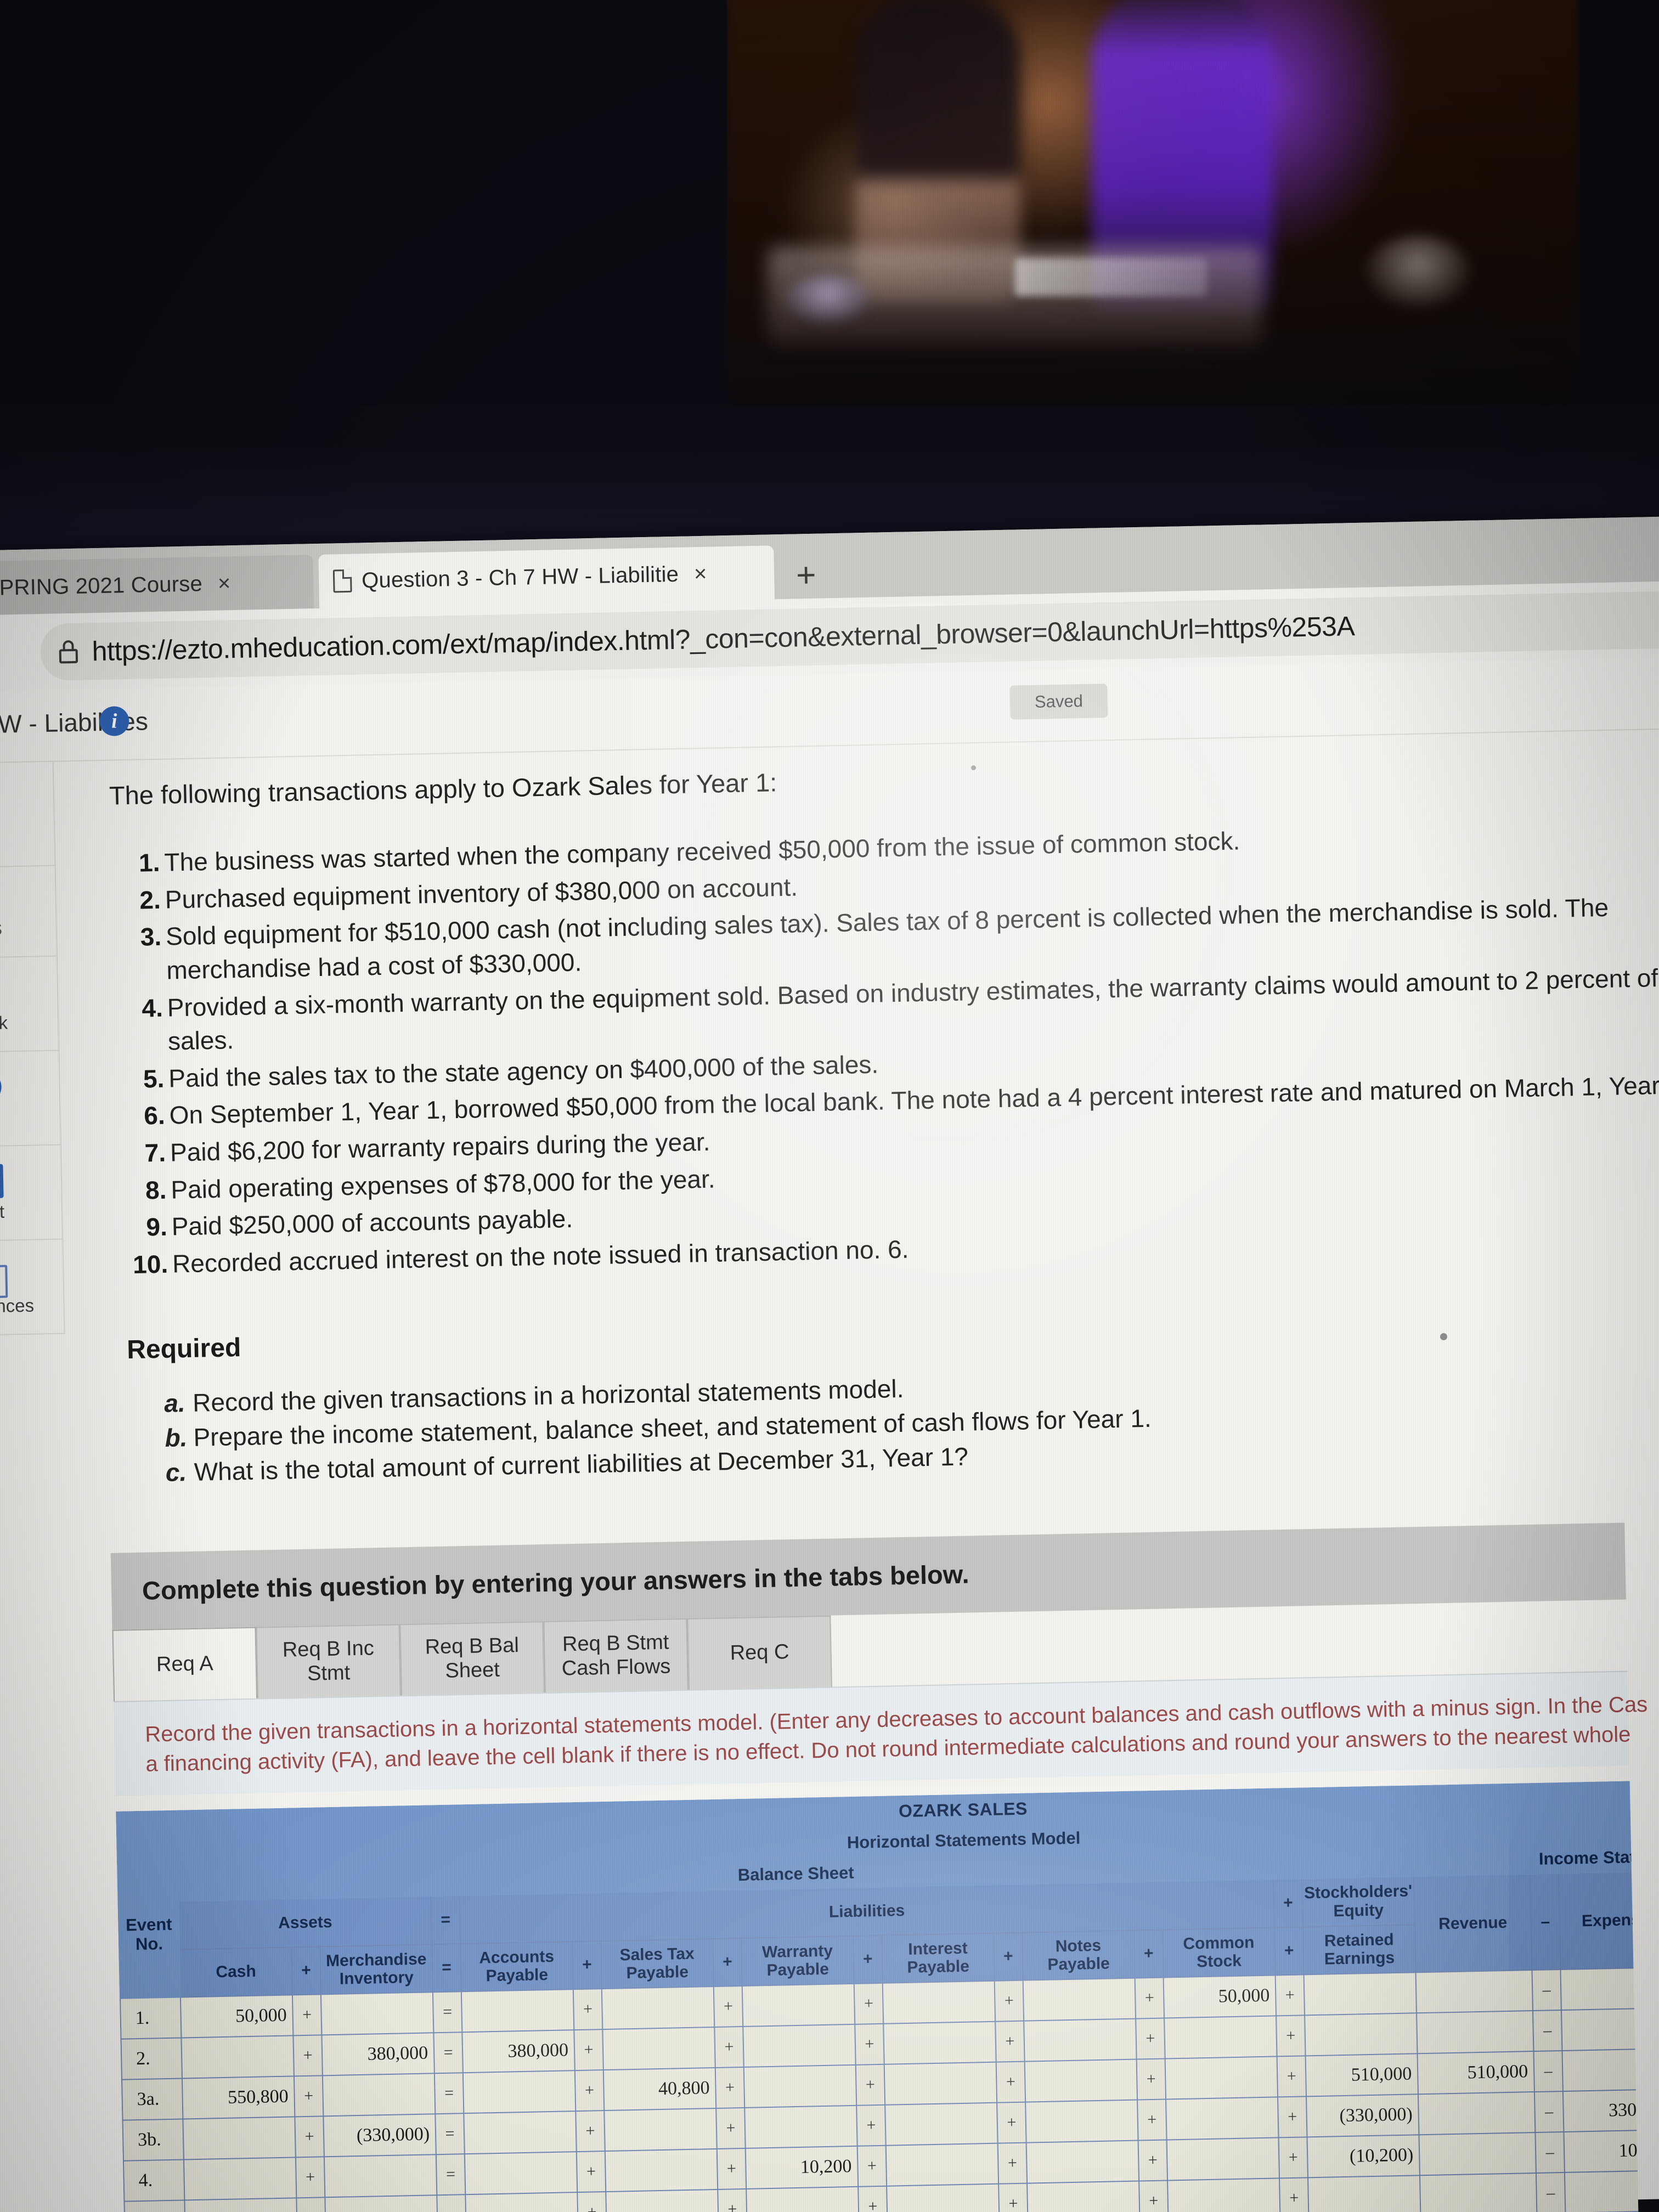 The width and height of the screenshot is (1659, 2212). Describe the element at coordinates (974, 768) in the screenshot. I see `dust-speck` at that location.